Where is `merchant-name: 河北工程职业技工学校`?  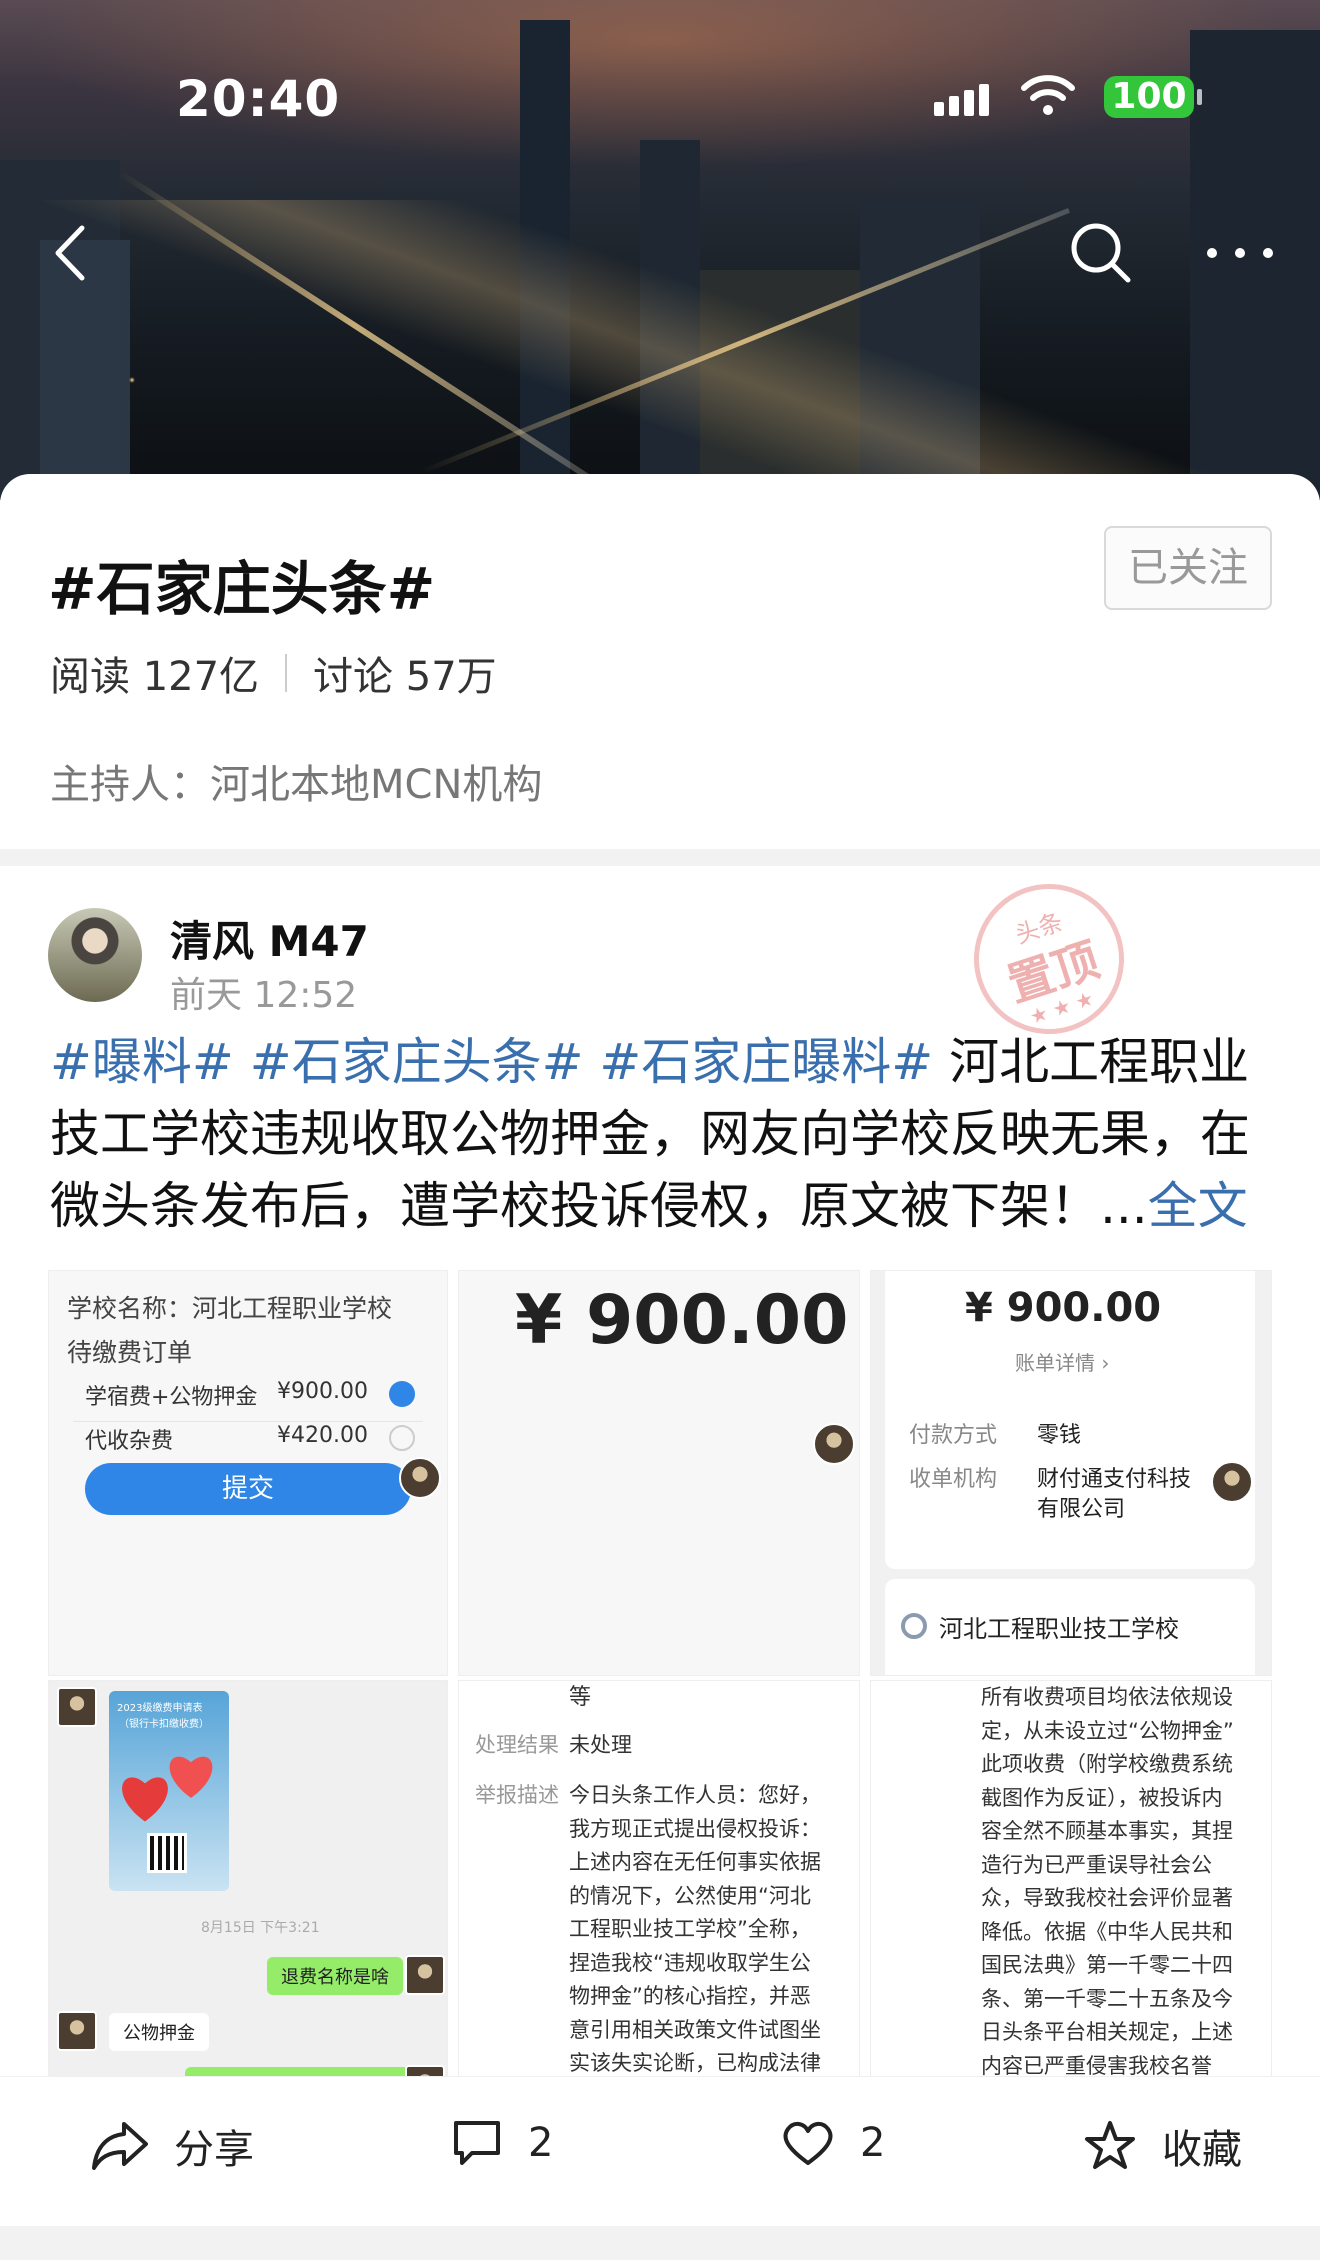
merchant-name: 河北工程职业技工学校 is located at coordinates (1059, 1629).